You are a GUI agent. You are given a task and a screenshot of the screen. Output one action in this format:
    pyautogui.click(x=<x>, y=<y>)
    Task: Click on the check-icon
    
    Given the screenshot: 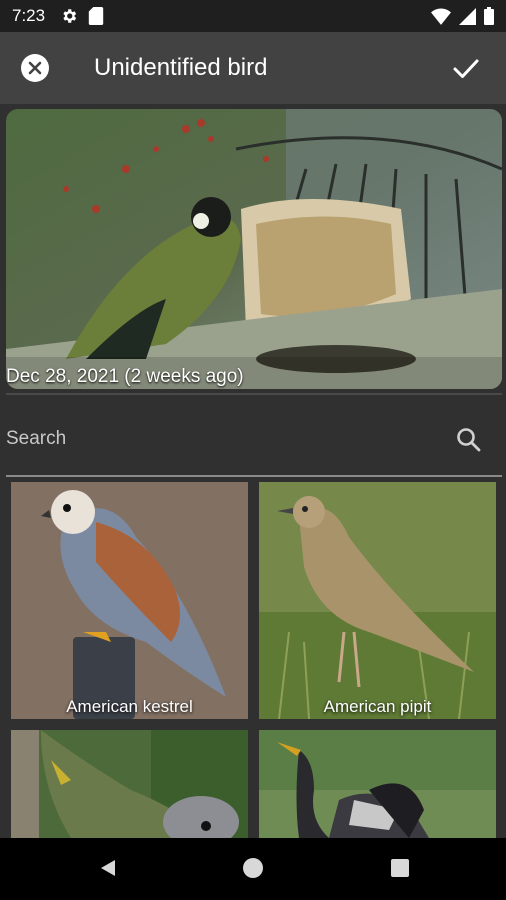 What is the action you would take?
    pyautogui.click(x=466, y=68)
    